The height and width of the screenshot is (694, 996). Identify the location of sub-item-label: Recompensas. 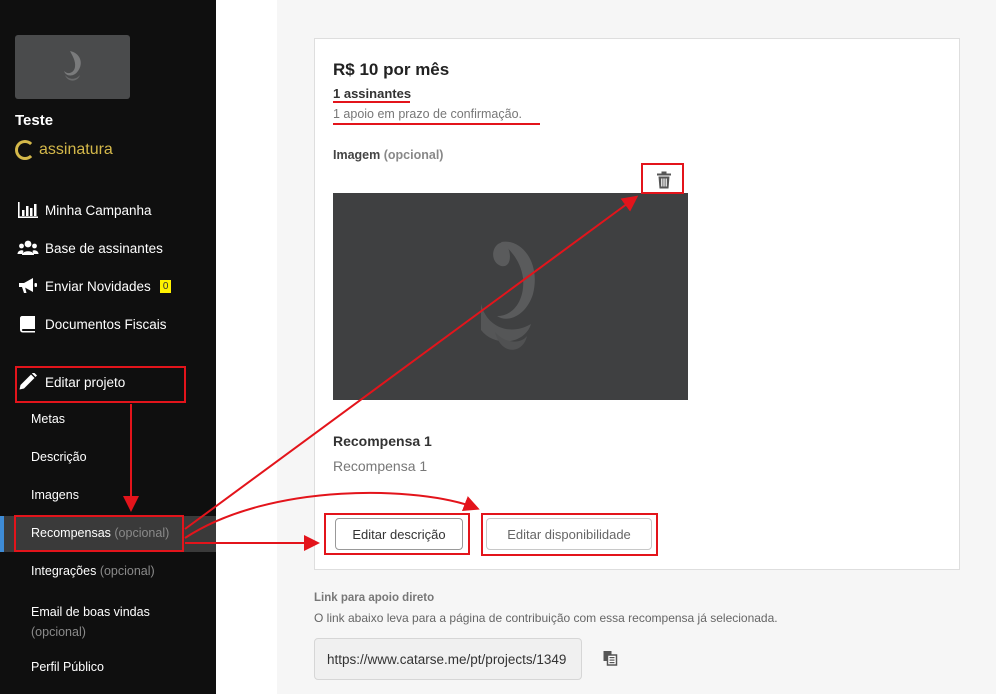
(71, 533).